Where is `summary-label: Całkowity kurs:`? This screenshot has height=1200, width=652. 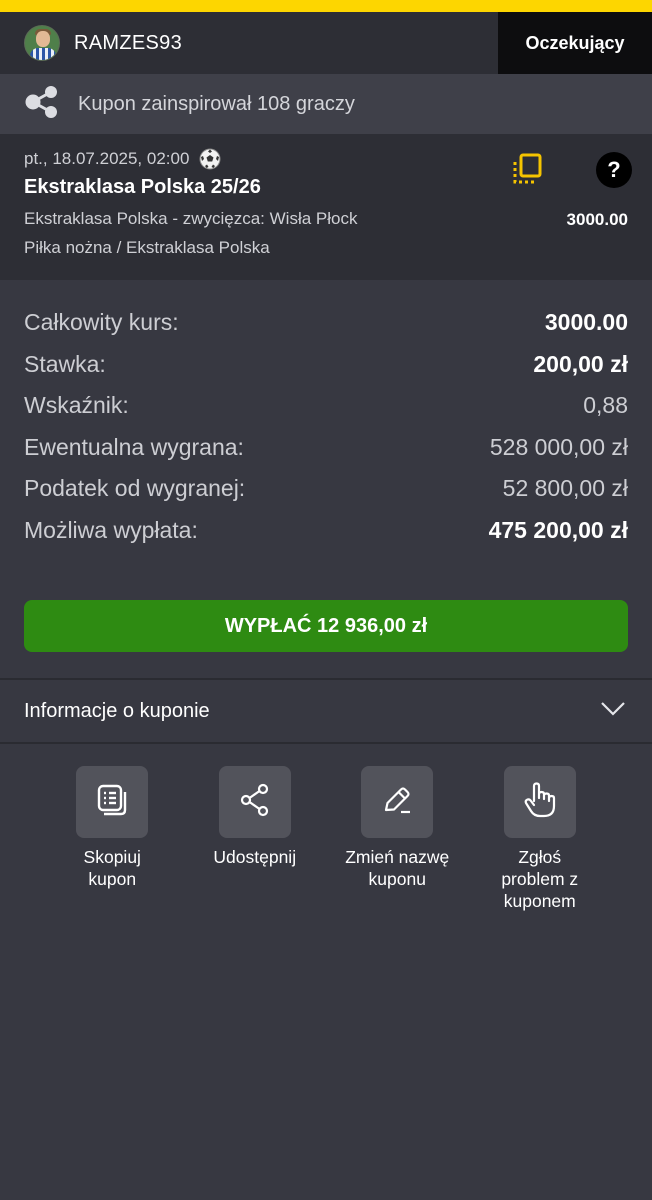
summary-label: Całkowity kurs: is located at coordinates (101, 322).